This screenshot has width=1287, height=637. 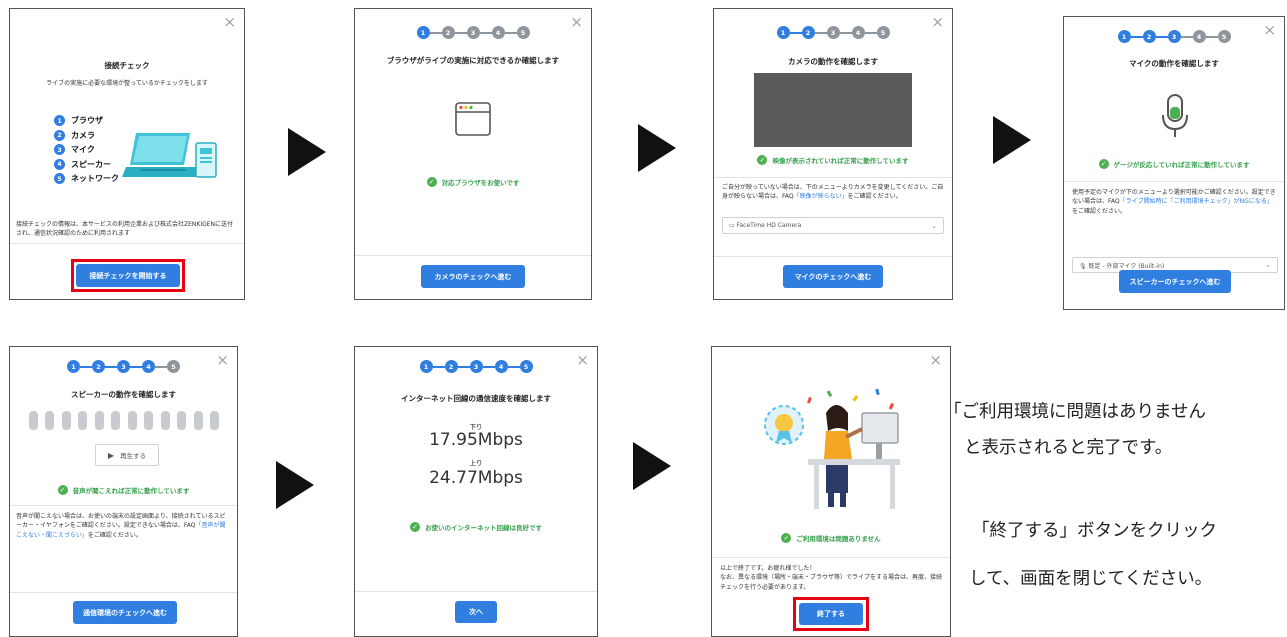 What do you see at coordinates (476, 478) in the screenshot?
I see `upload-speed: 24.77Mbps` at bounding box center [476, 478].